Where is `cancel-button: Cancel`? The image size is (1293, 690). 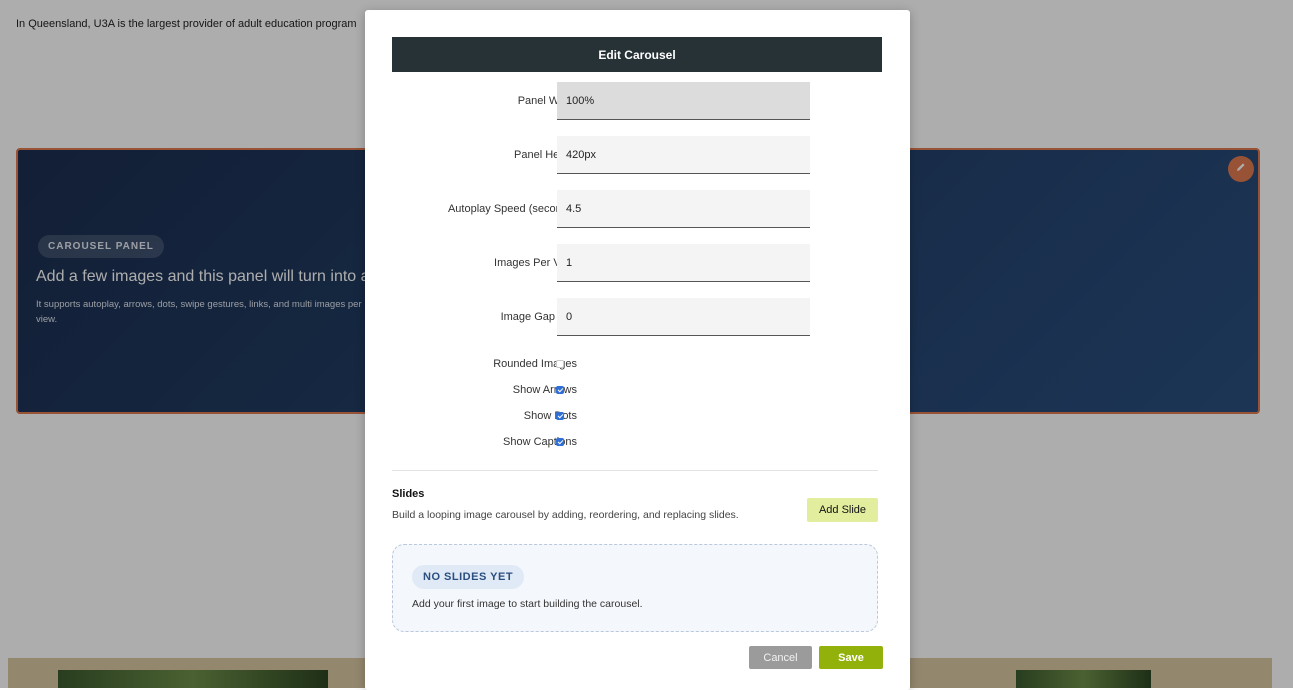
cancel-button: Cancel is located at coordinates (780, 657).